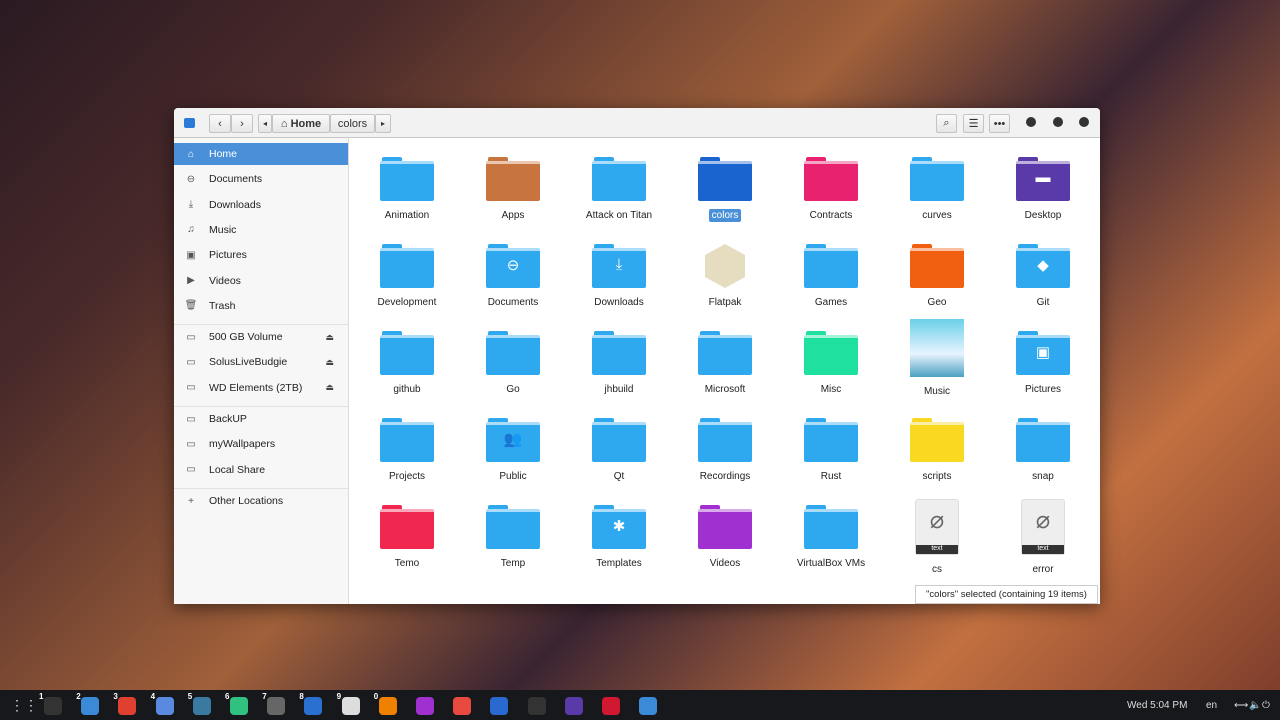  Describe the element at coordinates (88, 703) in the screenshot. I see `taskbar-app: 2` at that location.